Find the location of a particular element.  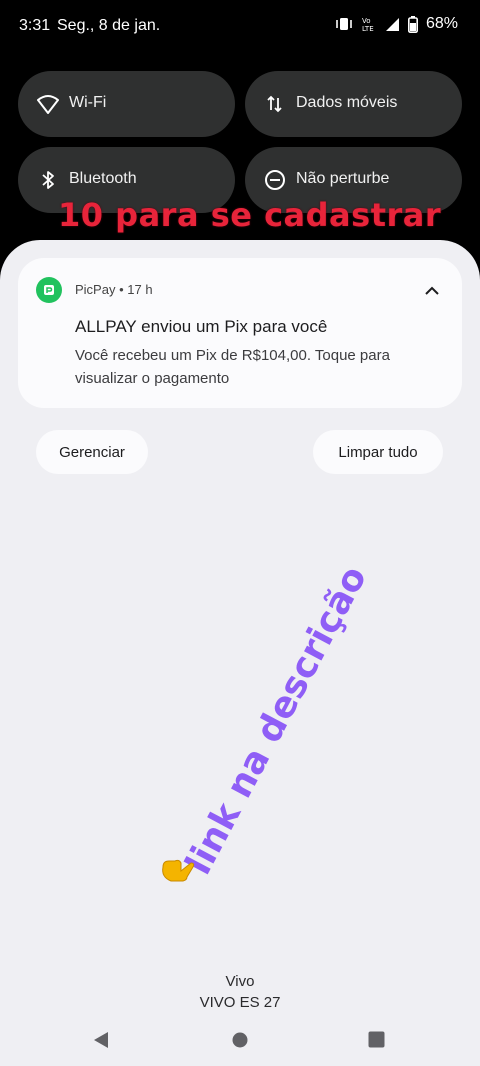

volte-icon: Vo LTE is located at coordinates (369, 24).